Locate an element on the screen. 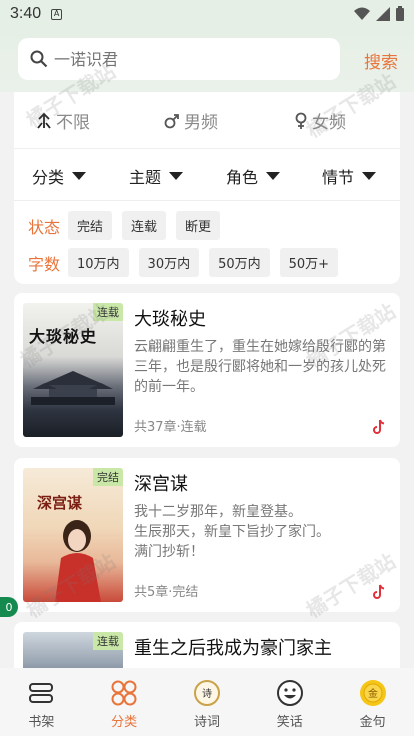 The image size is (414, 736). joke-icon is located at coordinates (290, 693).